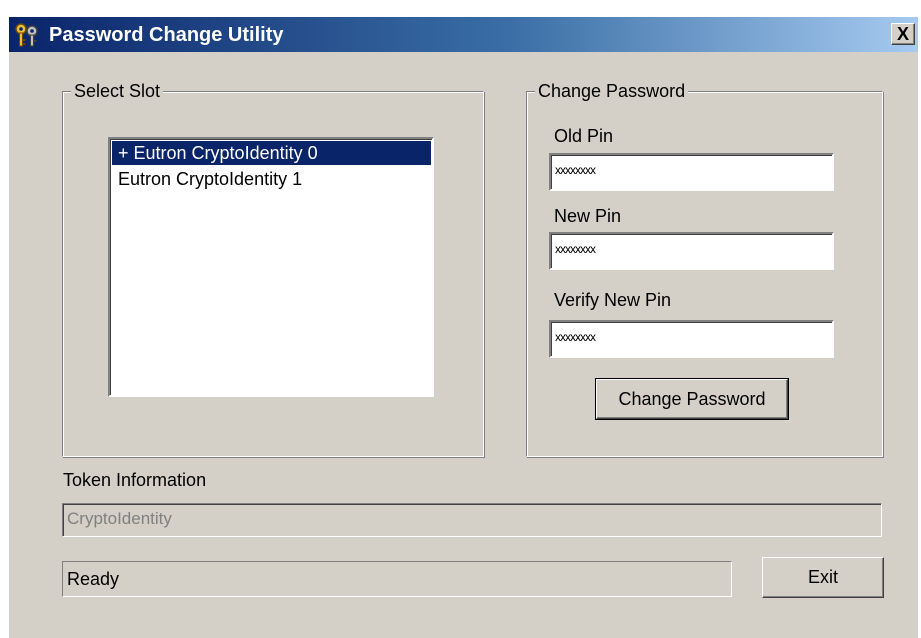 The width and height of the screenshot is (921, 638). Describe the element at coordinates (117, 91) in the screenshot. I see `select-slot-legend: Select Slot` at that location.